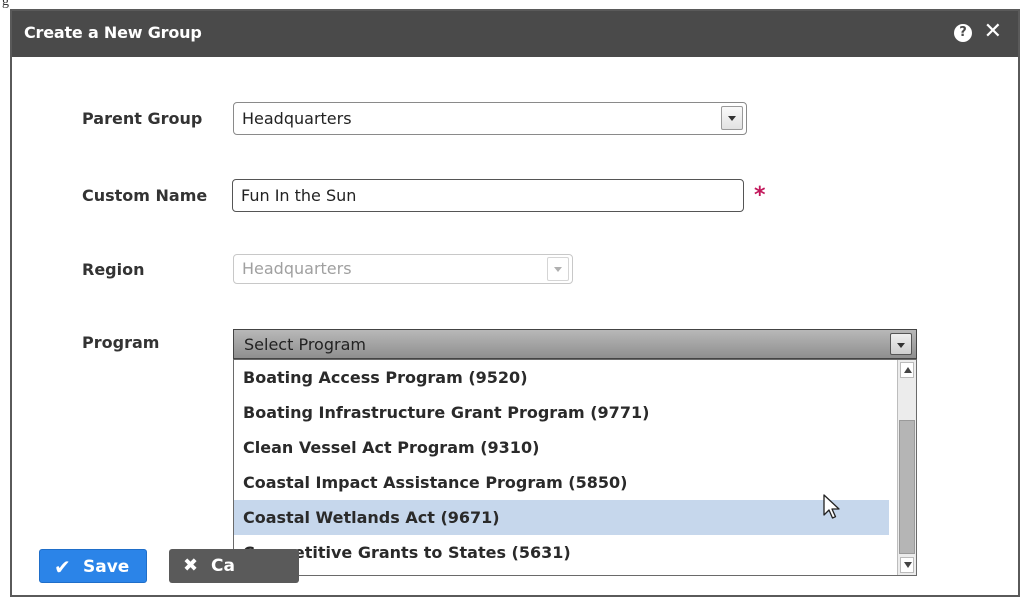 This screenshot has width=1028, height=606. What do you see at coordinates (993, 32) in the screenshot?
I see `close-icon: ✕` at bounding box center [993, 32].